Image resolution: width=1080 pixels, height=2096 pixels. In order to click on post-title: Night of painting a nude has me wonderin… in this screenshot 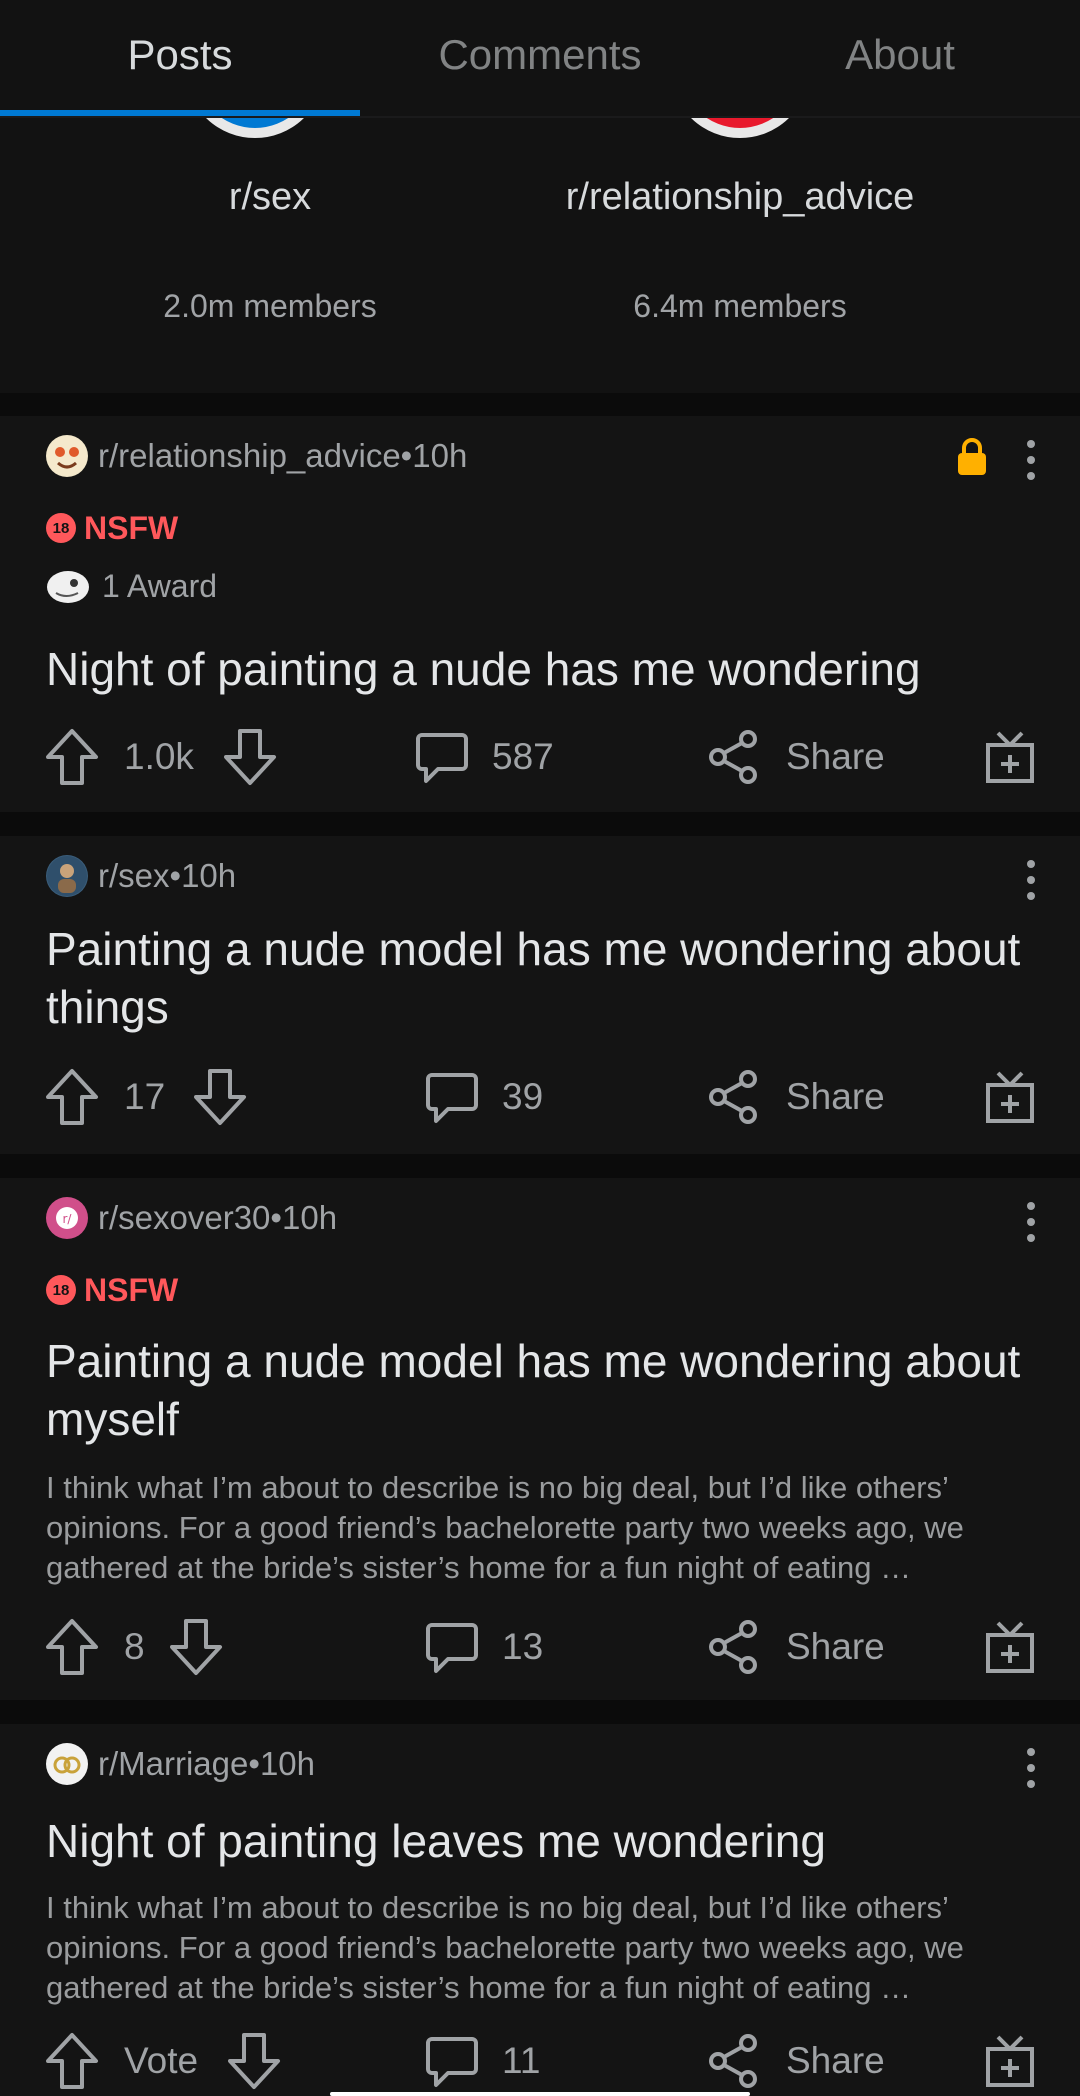, I will do `click(540, 669)`.